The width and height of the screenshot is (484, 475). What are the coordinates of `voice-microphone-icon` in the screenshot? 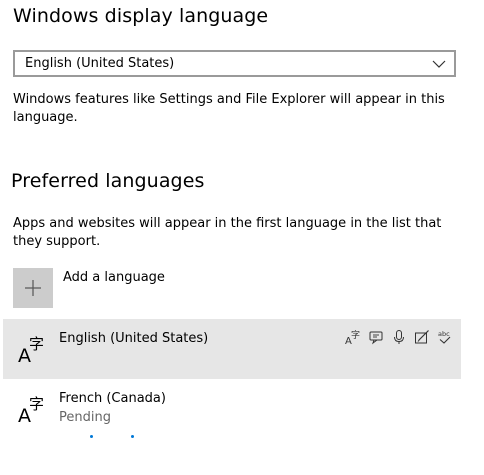 It's located at (399, 337).